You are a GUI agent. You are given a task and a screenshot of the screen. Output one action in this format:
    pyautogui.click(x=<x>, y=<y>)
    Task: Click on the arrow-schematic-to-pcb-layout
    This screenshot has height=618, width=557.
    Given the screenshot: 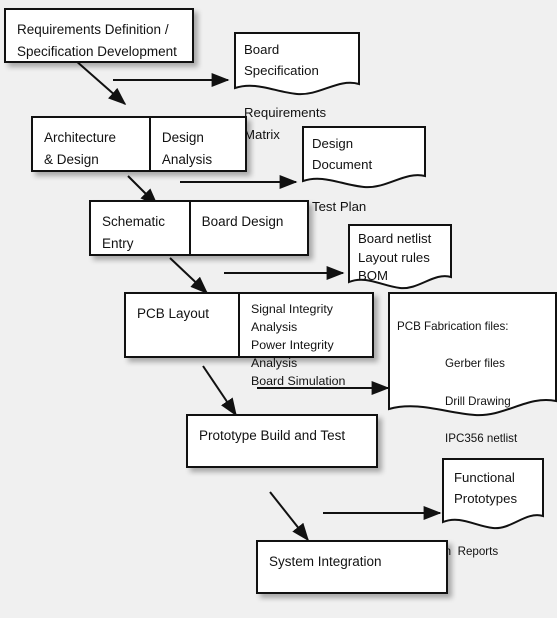 What is the action you would take?
    pyautogui.click(x=189, y=276)
    